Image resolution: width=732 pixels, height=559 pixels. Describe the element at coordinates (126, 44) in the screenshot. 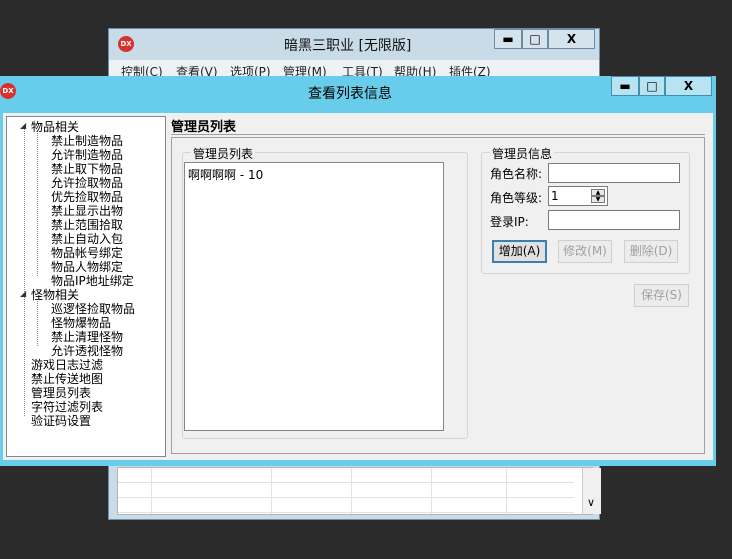

I see `app-logo-icon: DX` at that location.